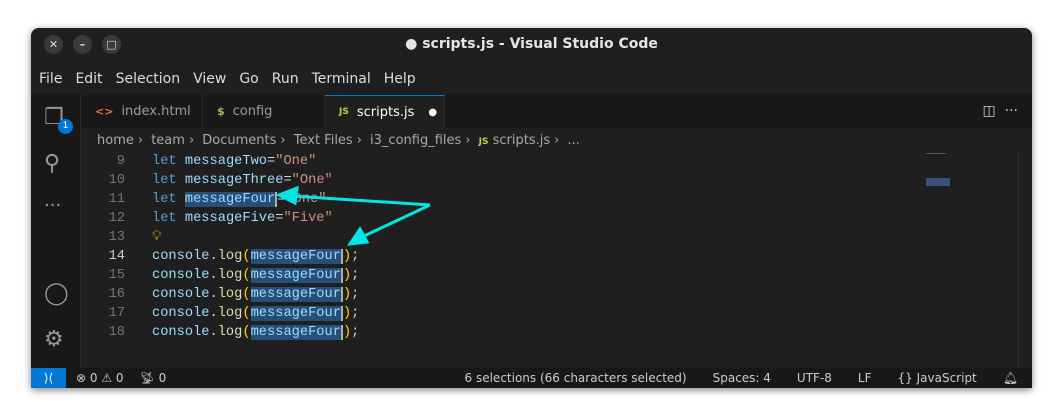 This screenshot has height=419, width=1062. Describe the element at coordinates (396, 221) in the screenshot. I see `arrow-to-cursors` at that location.